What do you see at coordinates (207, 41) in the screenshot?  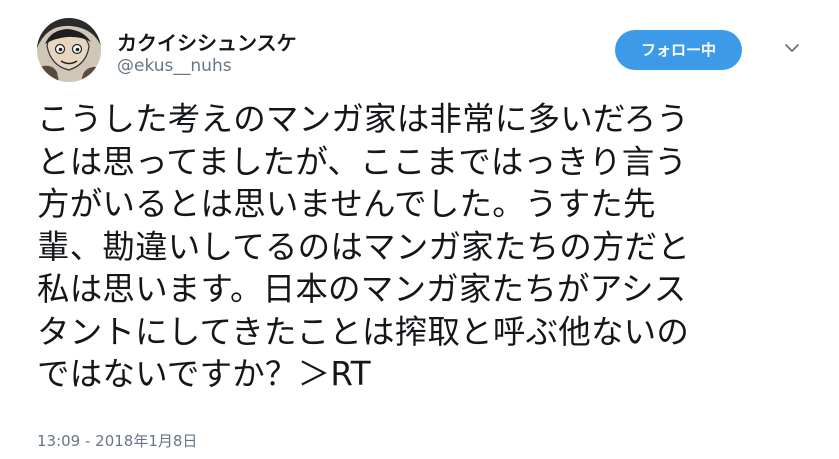 I see `display-name: カクイシシュンスケ` at bounding box center [207, 41].